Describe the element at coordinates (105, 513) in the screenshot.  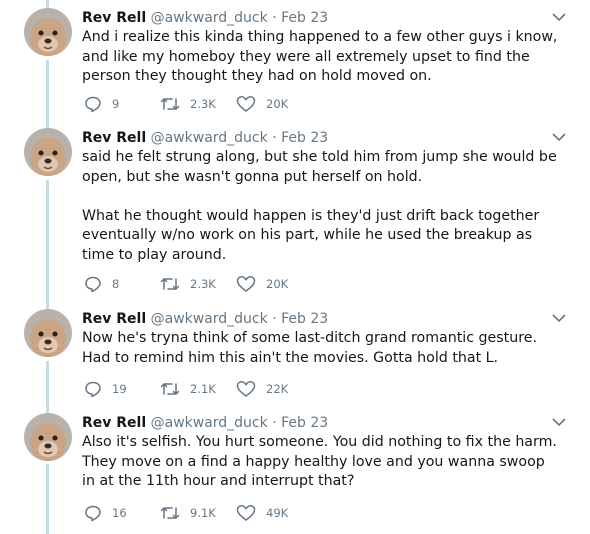
I see `reply-button: 16` at that location.